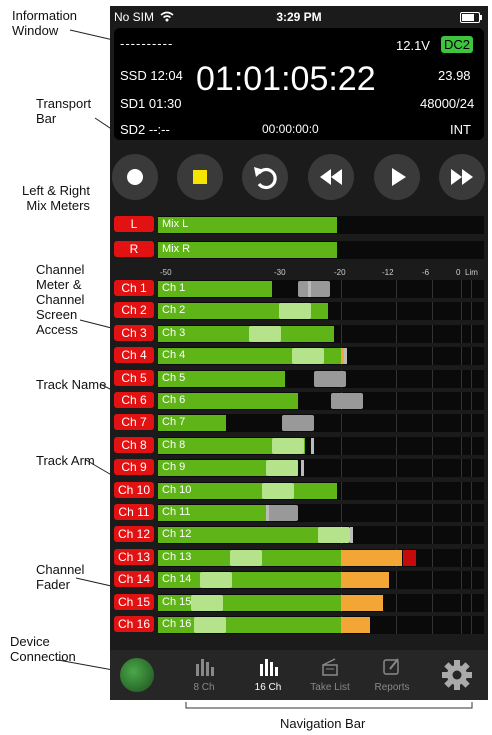 Image resolution: width=492 pixels, height=735 pixels. I want to click on track-name: Ch 12, so click(176, 534).